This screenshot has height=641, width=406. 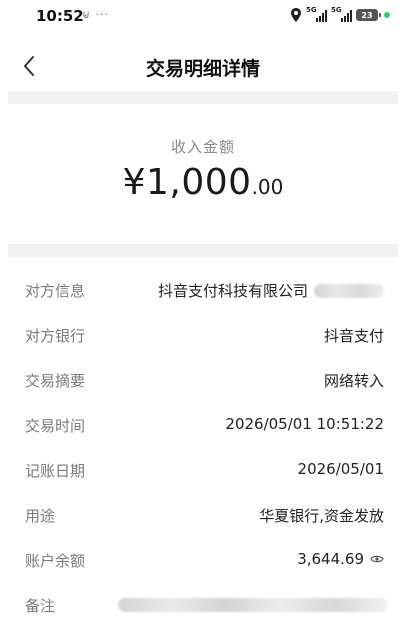 I want to click on signal-1-icon: 5G, so click(x=316, y=14).